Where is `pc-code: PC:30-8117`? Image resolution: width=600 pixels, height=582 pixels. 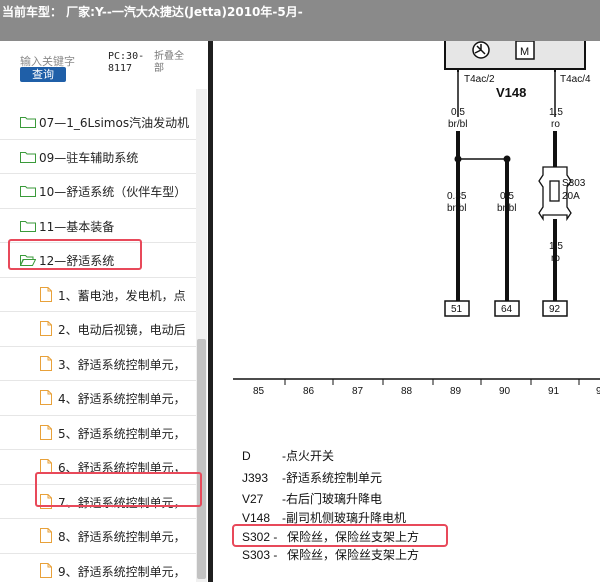
pc-code: PC:30-8117 is located at coordinates (126, 62).